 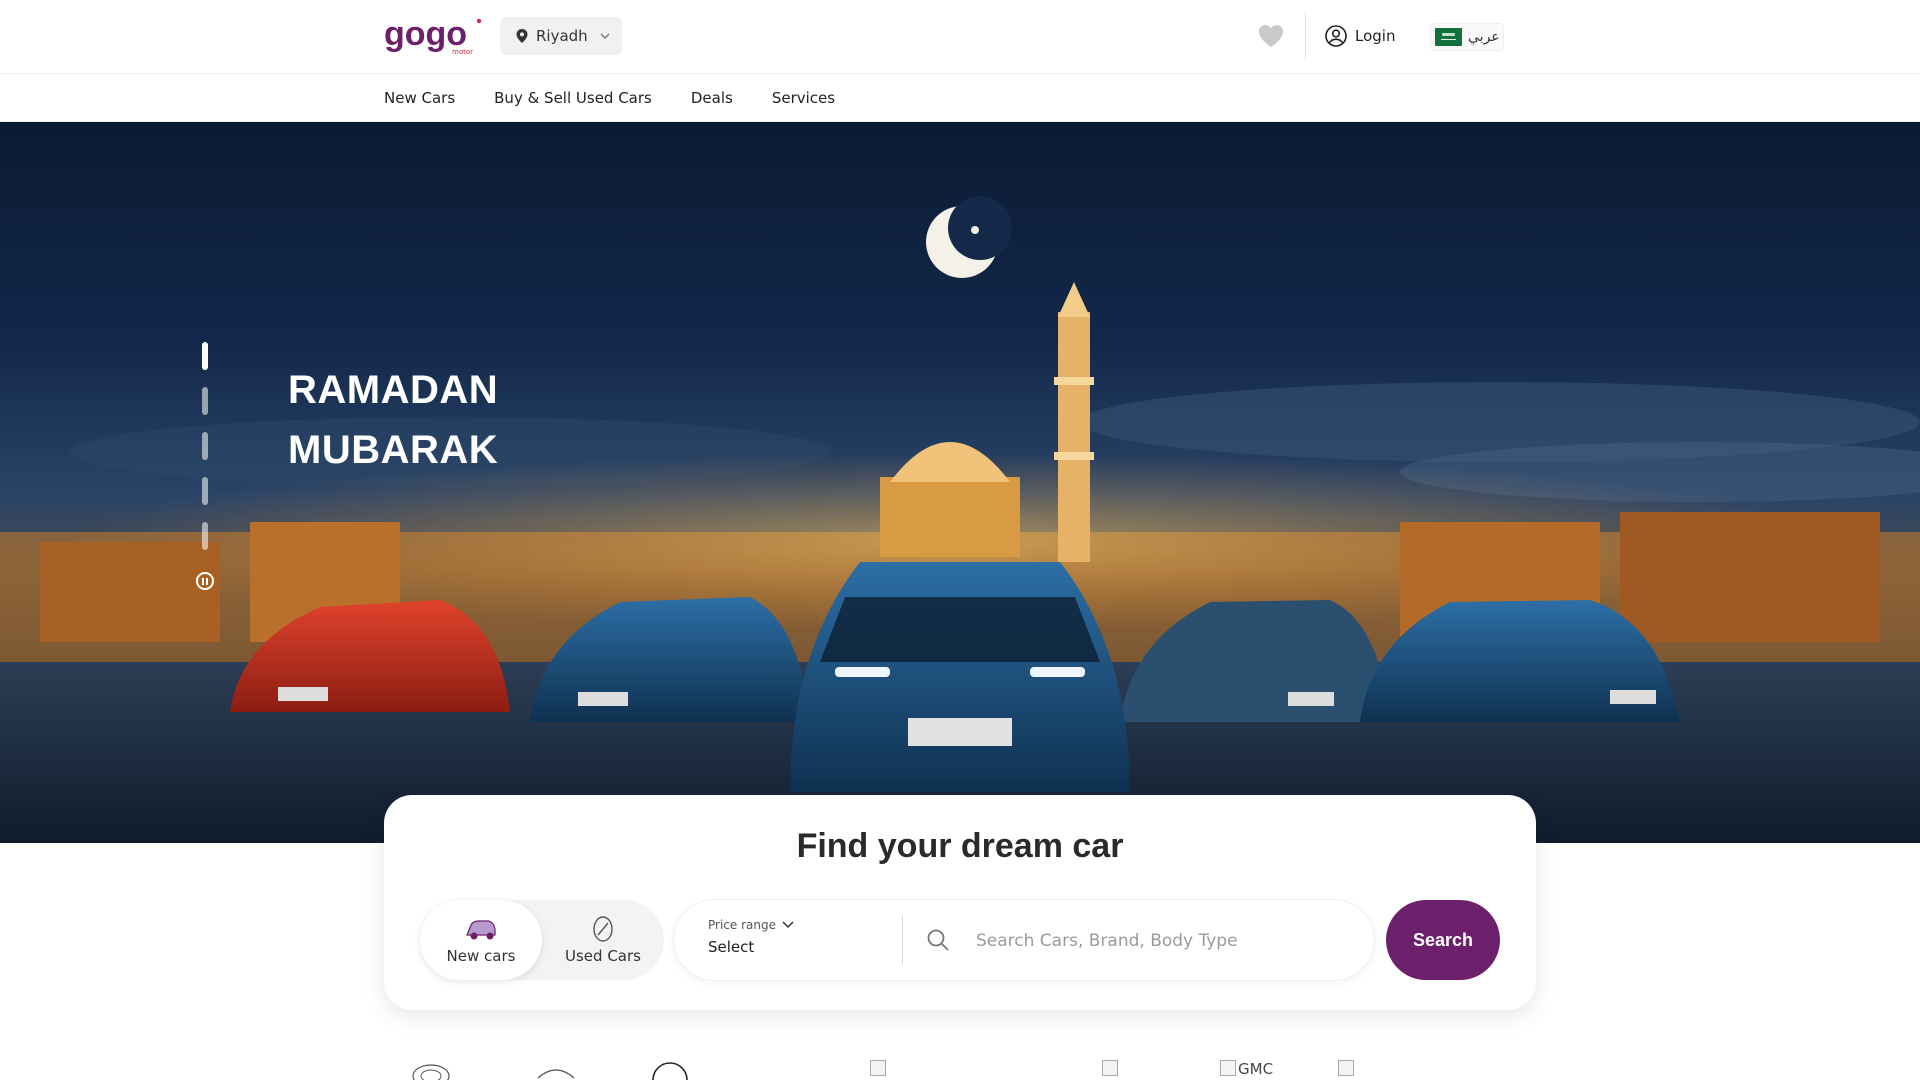 I want to click on filter-divider, so click(x=902, y=940).